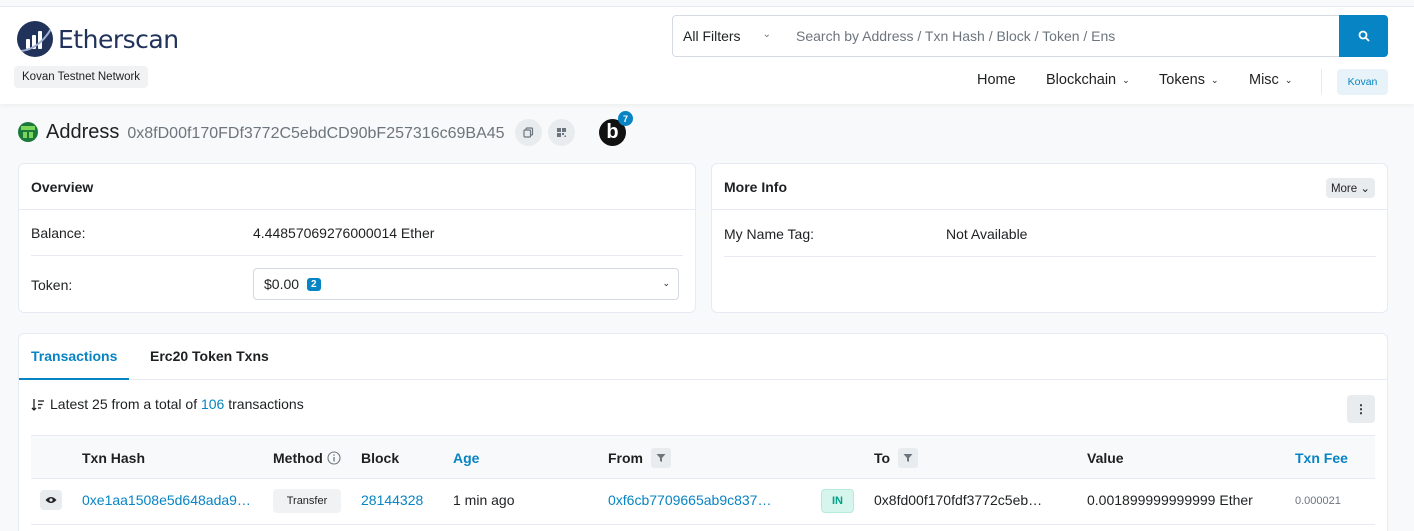  I want to click on th-method: Method, so click(307, 458).